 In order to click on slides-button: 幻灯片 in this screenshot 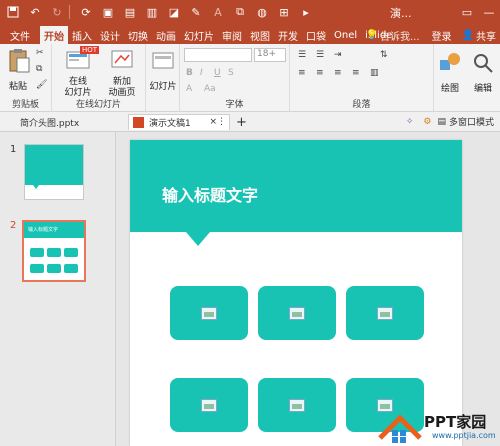, I will do `click(163, 70)`.